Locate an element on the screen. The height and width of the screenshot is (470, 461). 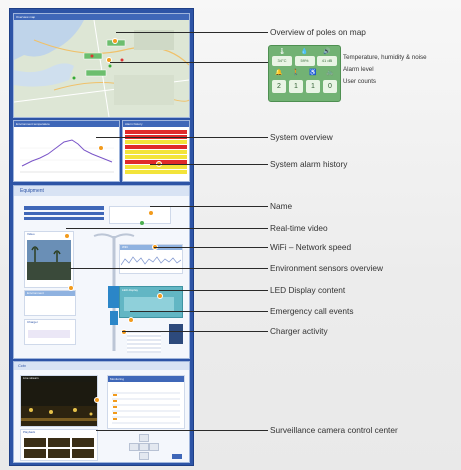
realtime-video-tile: Video is located at coordinates (49, 259).